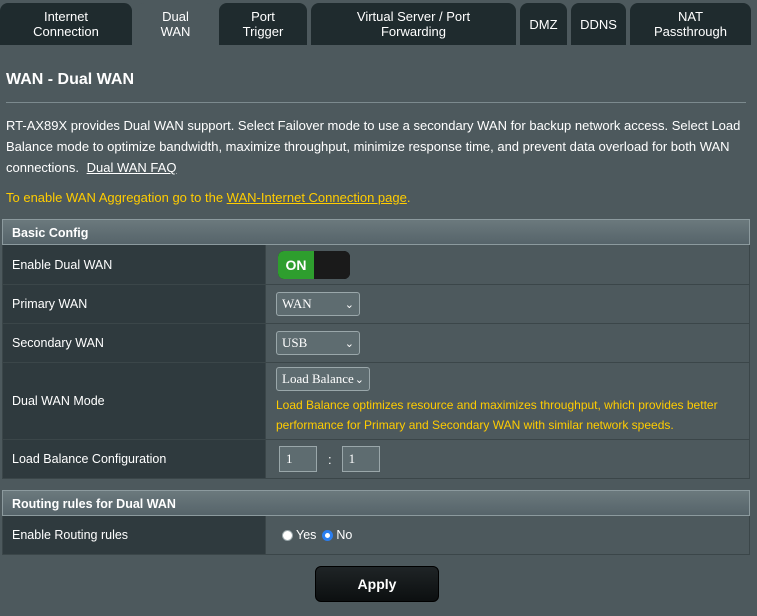 Image resolution: width=757 pixels, height=616 pixels. I want to click on primary-wan-row: Primary WAN WAN ⌄, so click(376, 304).